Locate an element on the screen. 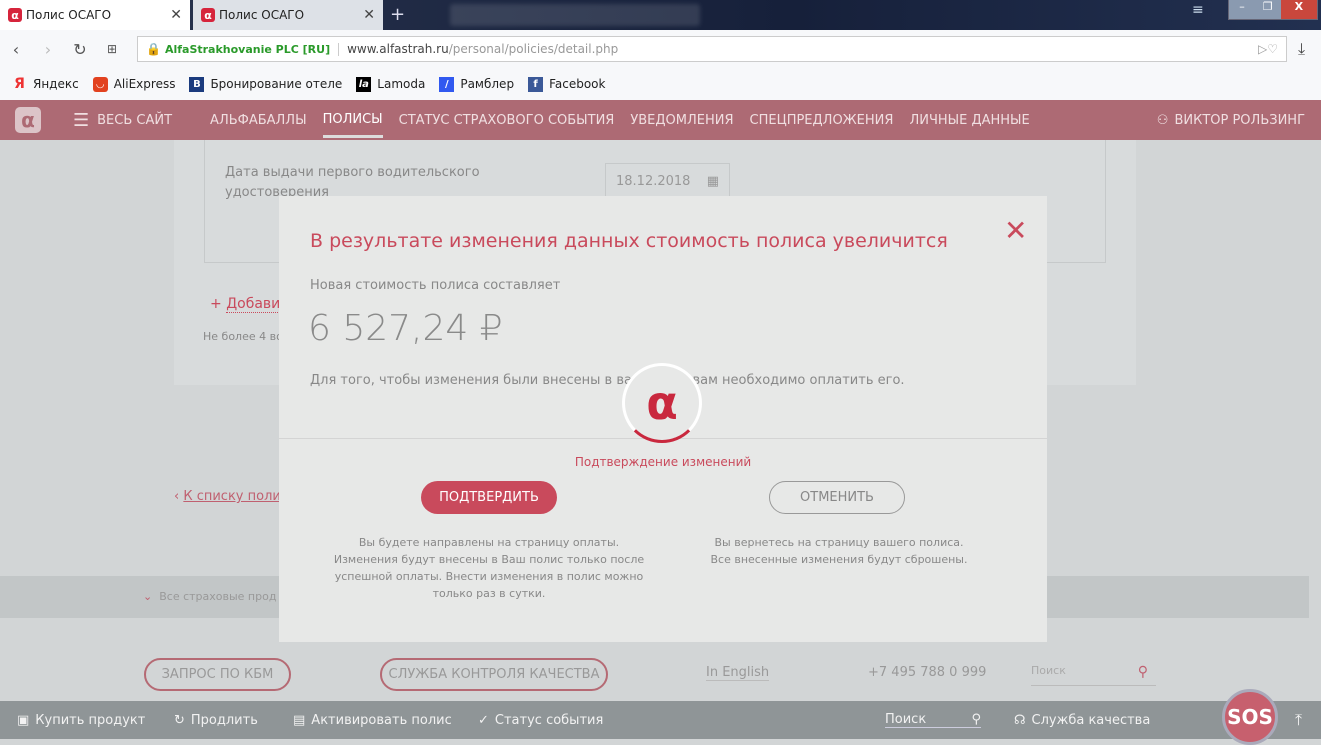 This screenshot has height=745, width=1321. bookmark-label: Lamoda is located at coordinates (401, 84).